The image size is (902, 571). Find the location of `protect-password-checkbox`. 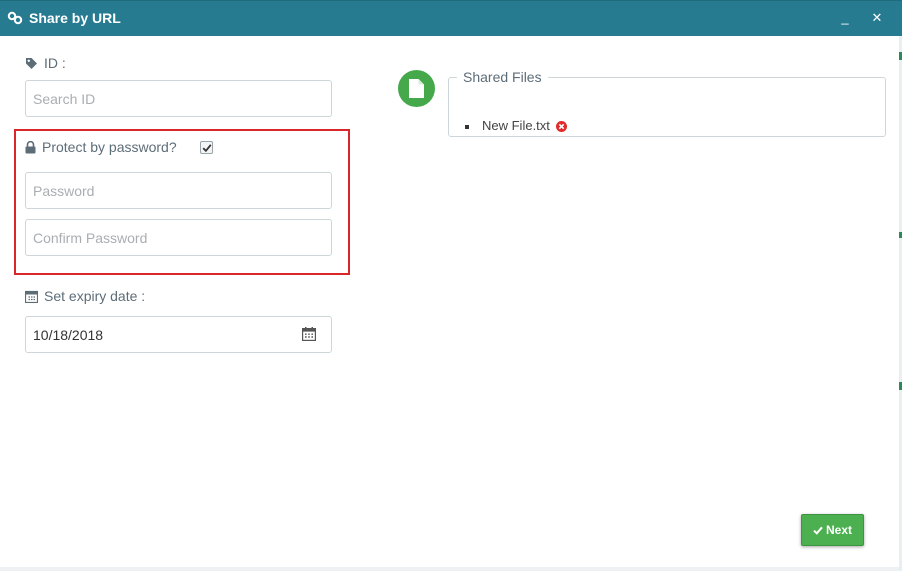

protect-password-checkbox is located at coordinates (206, 147).